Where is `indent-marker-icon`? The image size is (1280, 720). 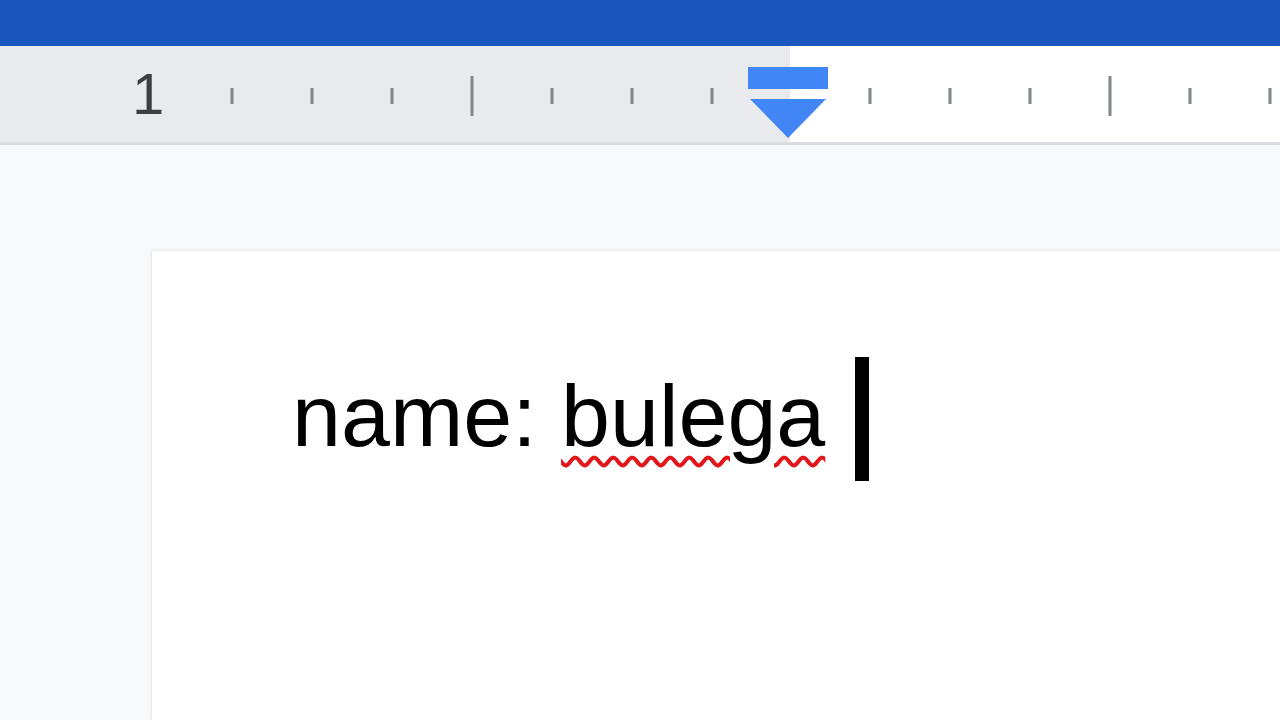
indent-marker-icon is located at coordinates (788, 102).